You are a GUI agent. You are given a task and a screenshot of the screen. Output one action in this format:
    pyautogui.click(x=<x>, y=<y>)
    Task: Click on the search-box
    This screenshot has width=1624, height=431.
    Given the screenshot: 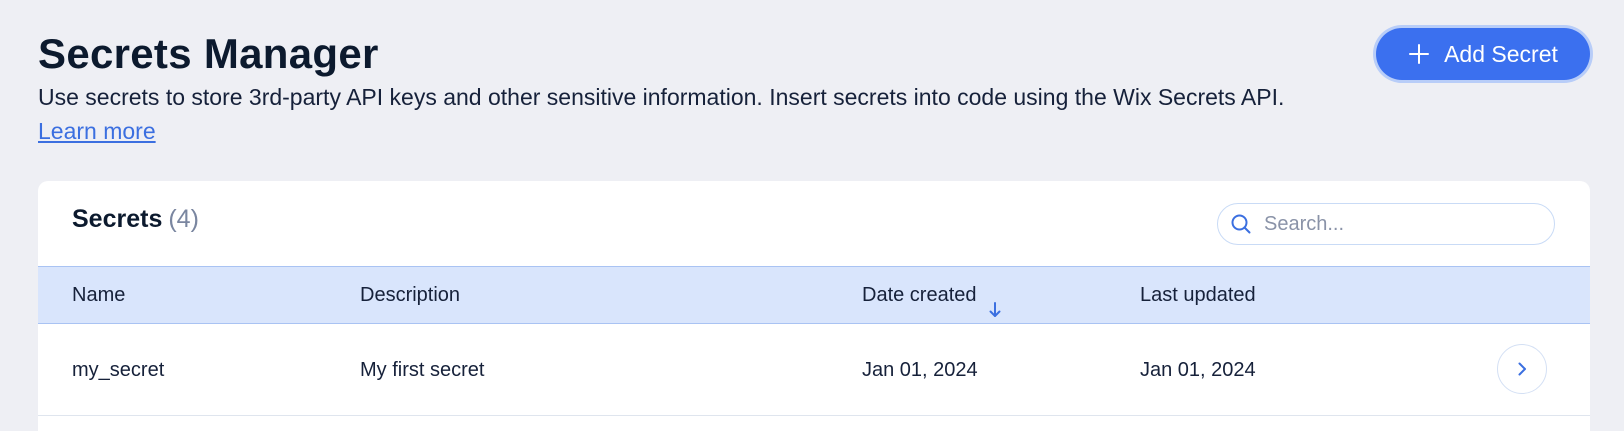 What is the action you would take?
    pyautogui.click(x=1386, y=224)
    